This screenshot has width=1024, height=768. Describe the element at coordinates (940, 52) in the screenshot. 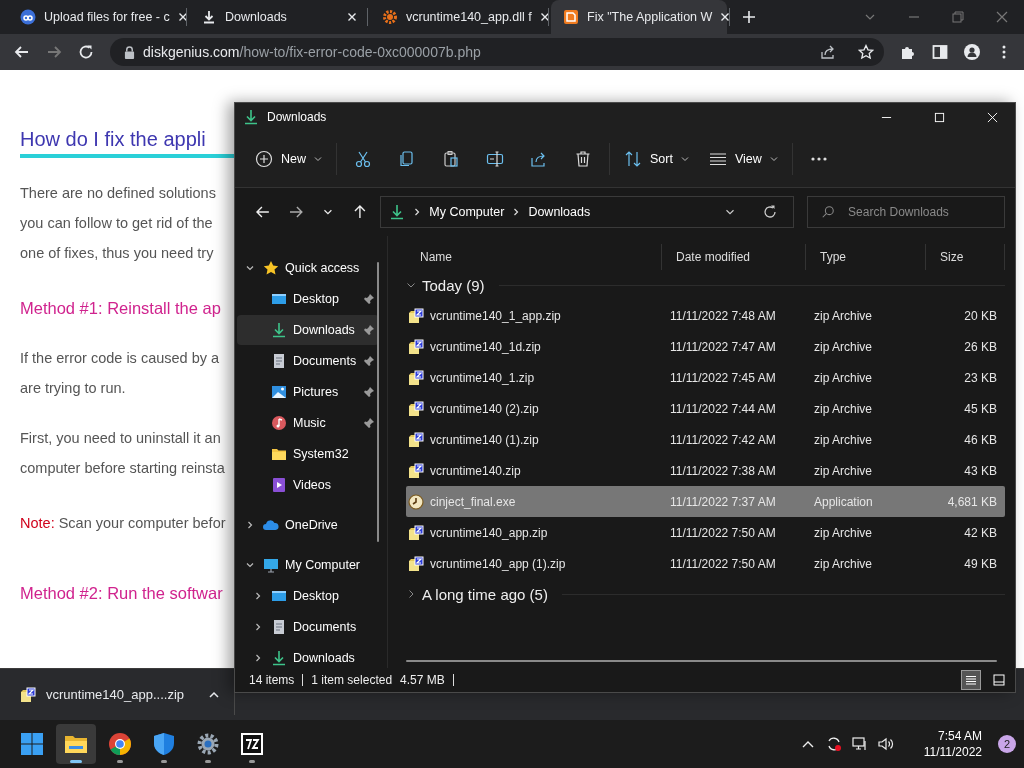

I see `side-panel-icon` at that location.